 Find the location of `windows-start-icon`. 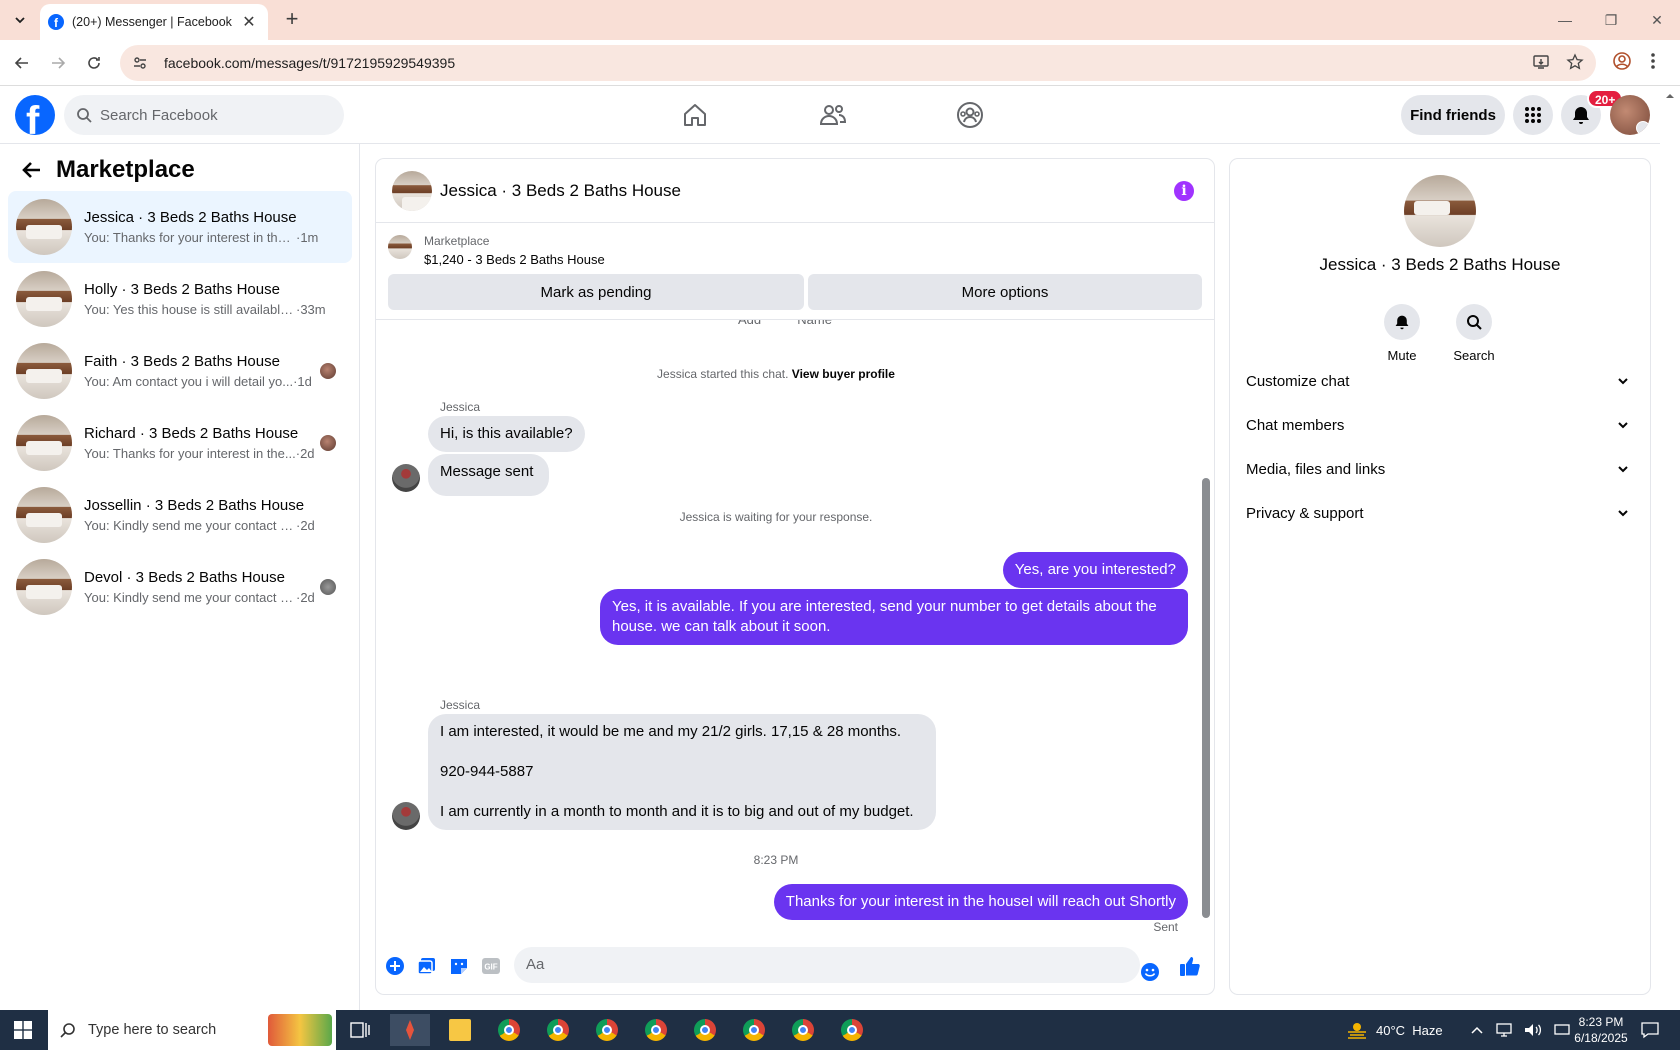

windows-start-icon is located at coordinates (23, 1030).